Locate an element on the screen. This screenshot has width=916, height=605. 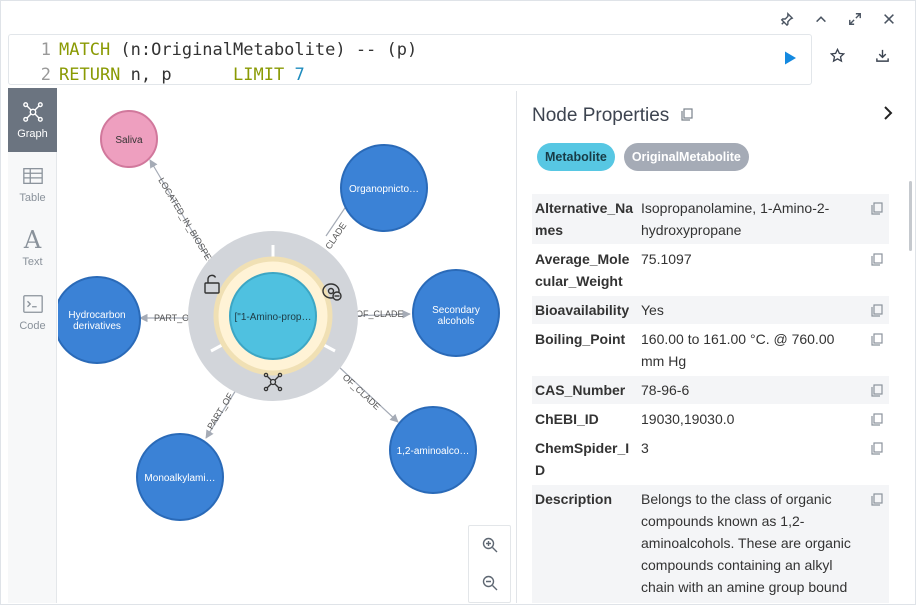
code-text: n, p is located at coordinates (177, 75).